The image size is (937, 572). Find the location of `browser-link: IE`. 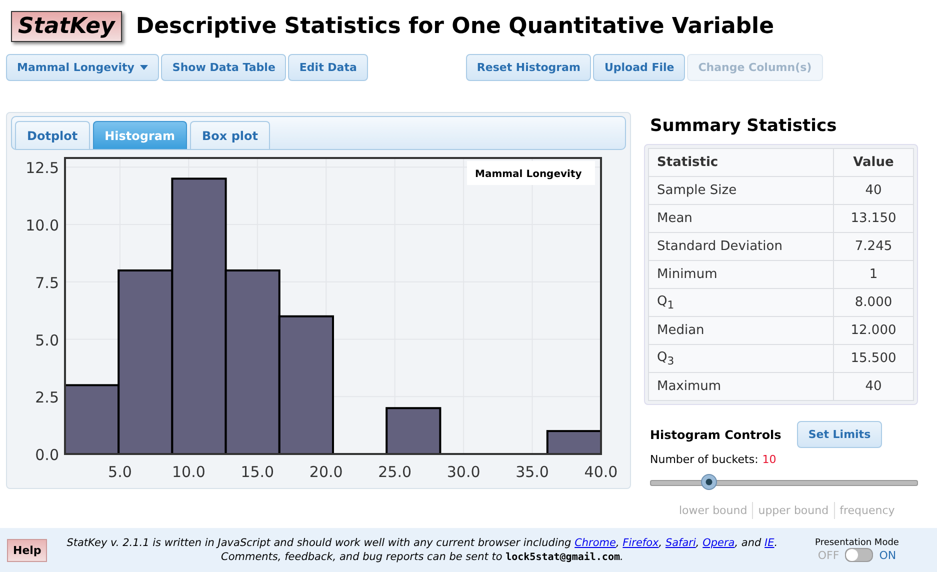

browser-link: IE is located at coordinates (769, 542).